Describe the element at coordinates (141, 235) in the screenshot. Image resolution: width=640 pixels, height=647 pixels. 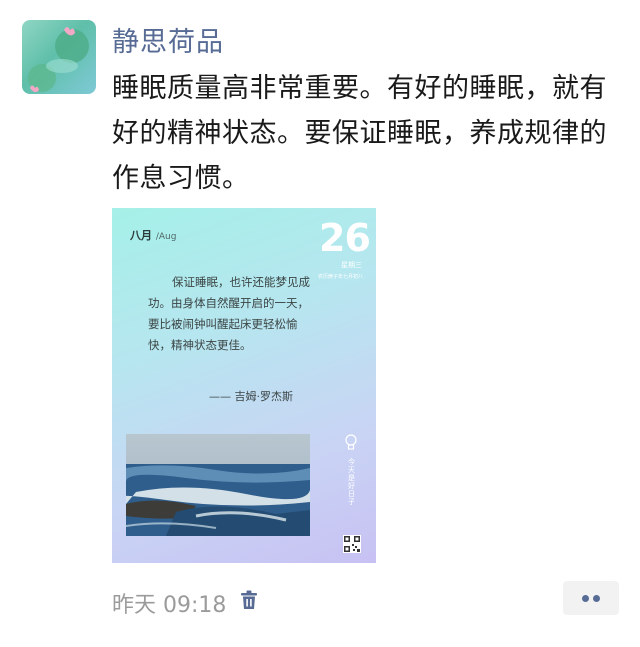
I see `card-month-cn: 八月` at that location.